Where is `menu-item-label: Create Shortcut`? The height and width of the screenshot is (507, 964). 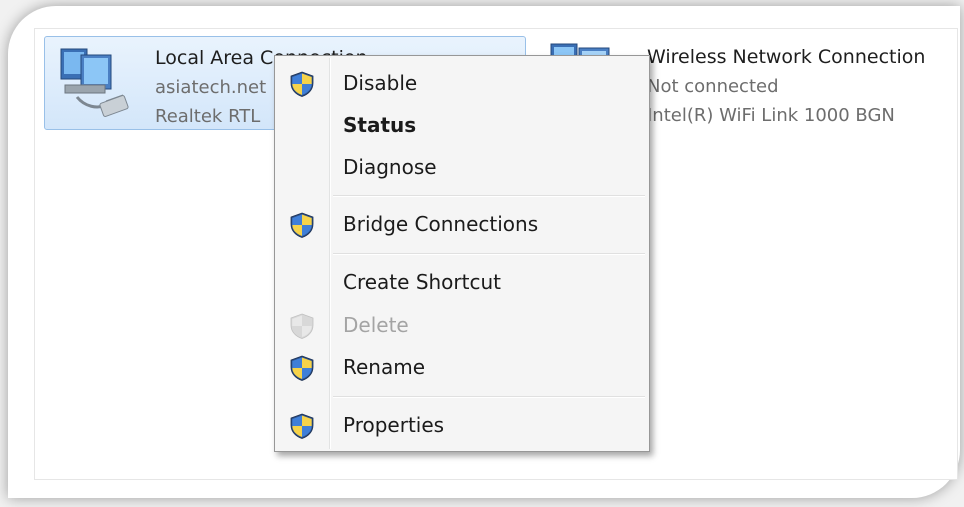 menu-item-label: Create Shortcut is located at coordinates (422, 282).